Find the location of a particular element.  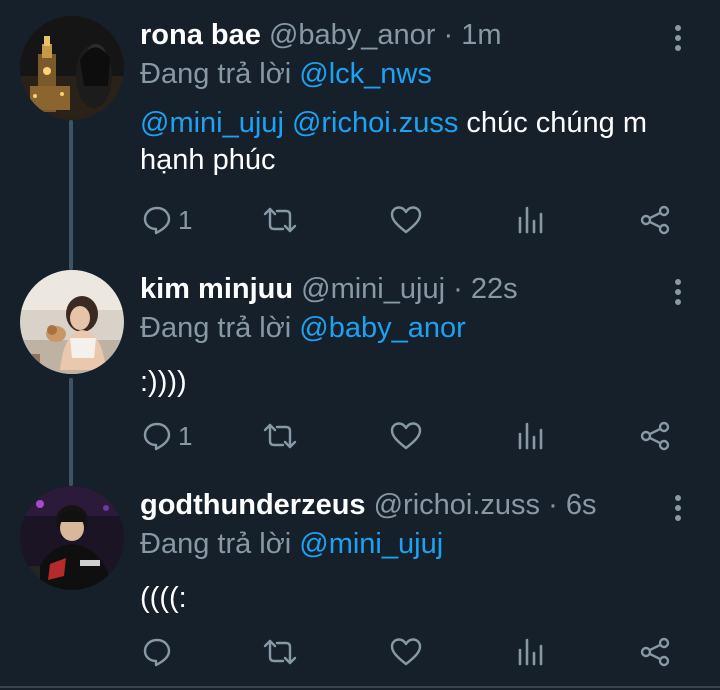

reply-context: Đang trả lời @mini_ujuj is located at coordinates (291, 544).